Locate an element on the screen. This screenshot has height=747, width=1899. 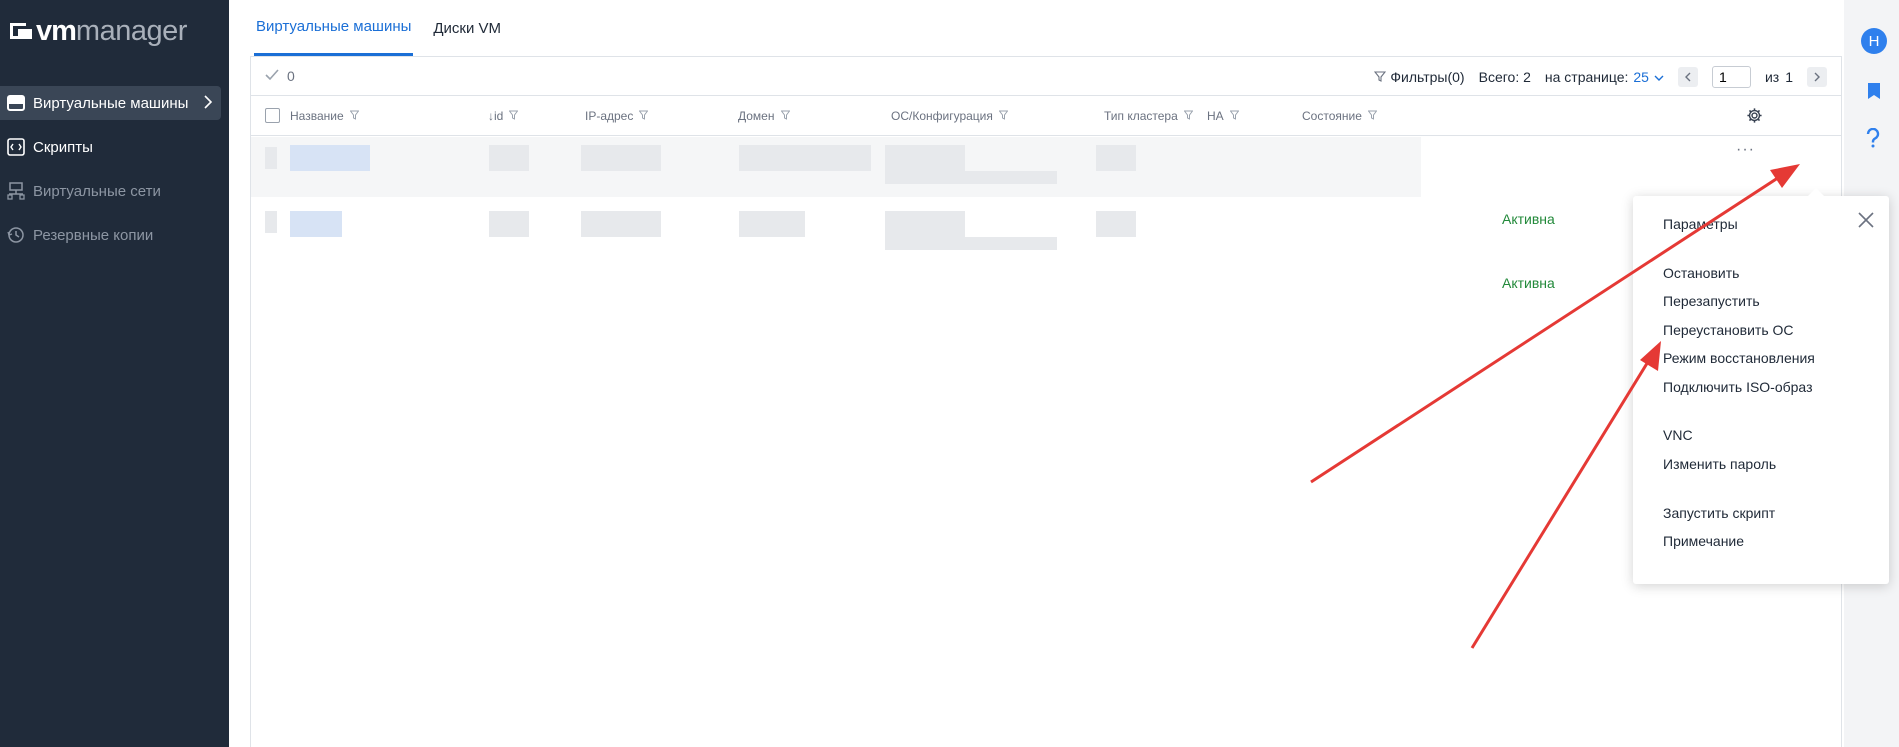
column-header-ip: IP-адрес is located at coordinates (617, 116).